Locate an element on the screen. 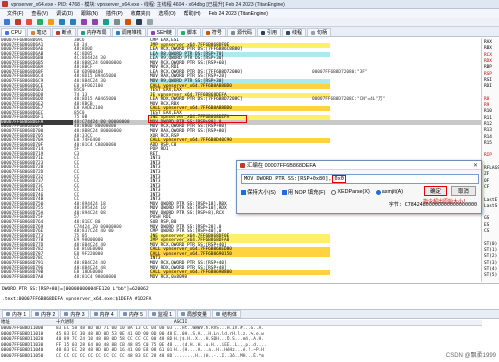  menu-item-2: 调试(D) is located at coordinates (64, 13).